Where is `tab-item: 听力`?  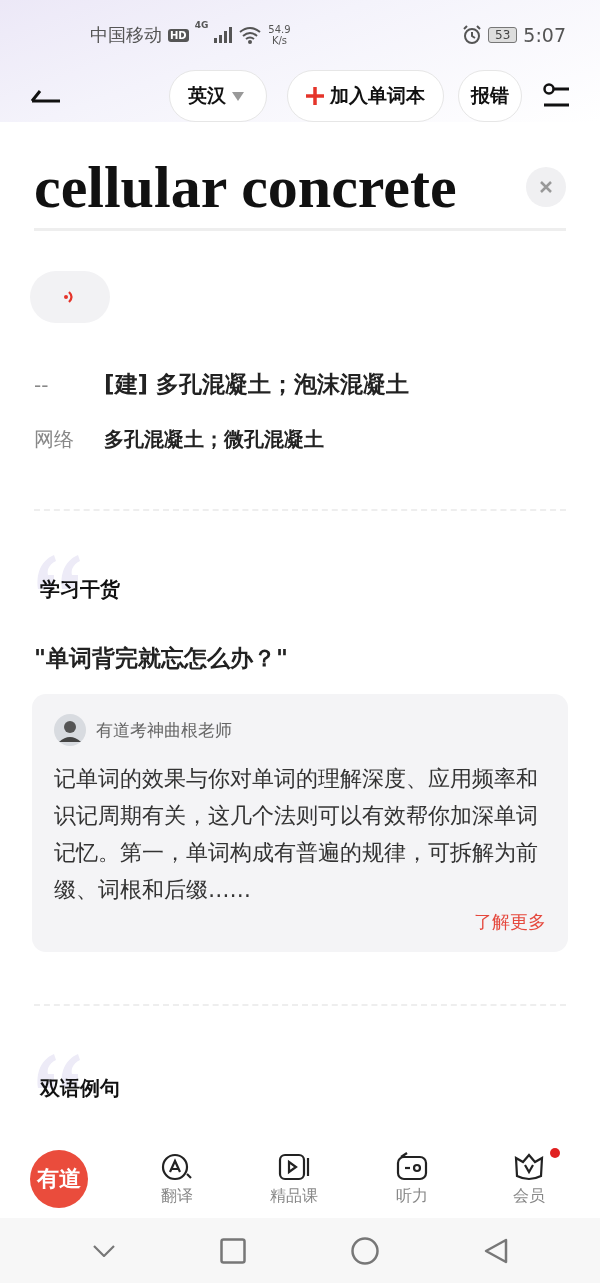 tab-item: 听力 is located at coordinates (412, 1179).